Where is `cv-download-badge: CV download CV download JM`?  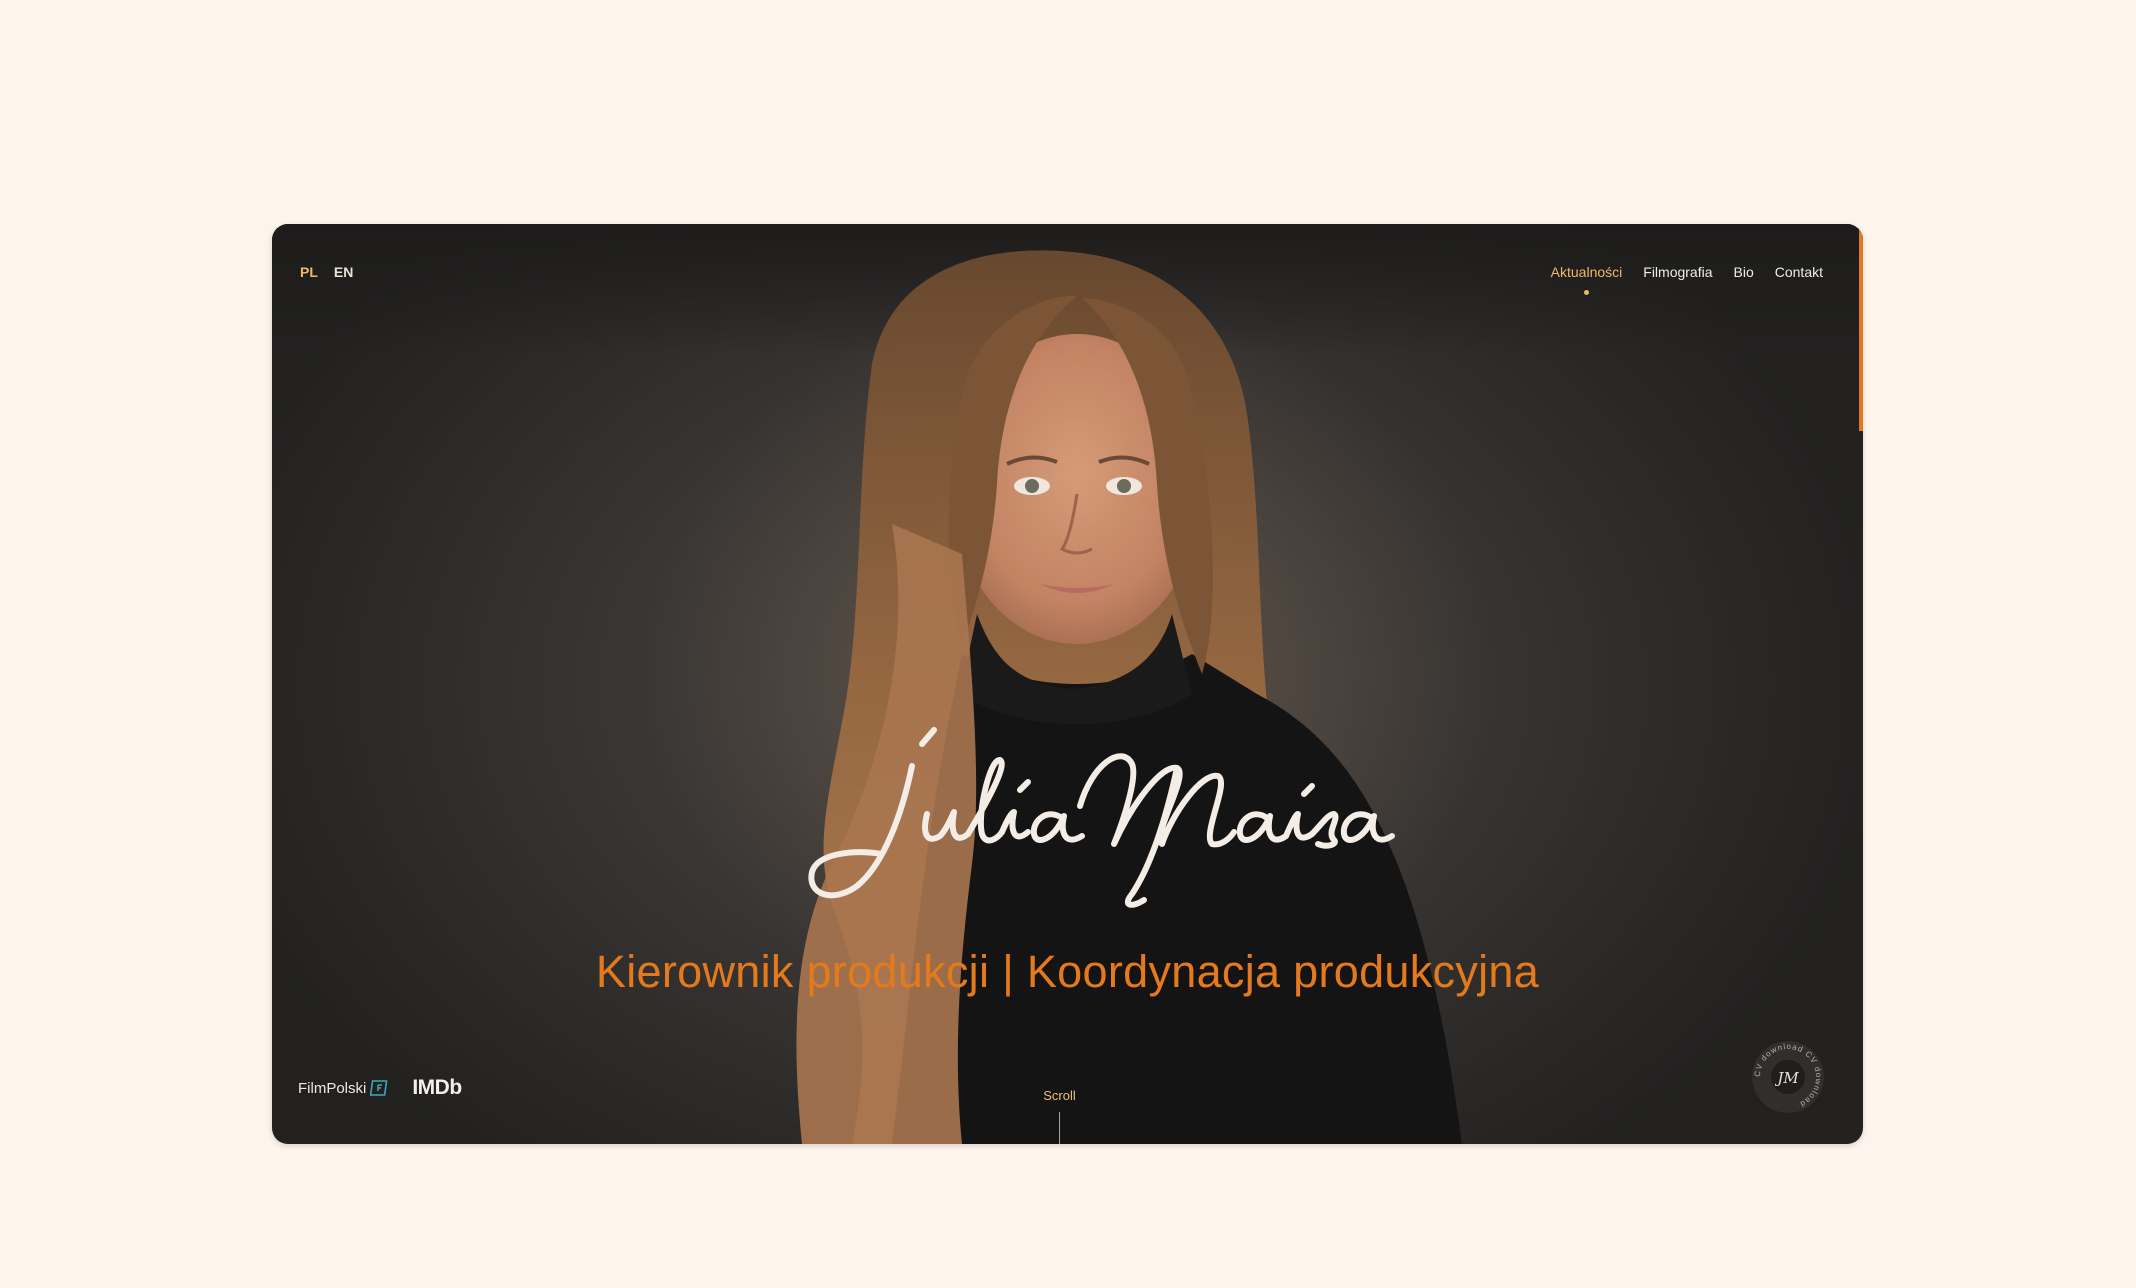
cv-download-badge: CV download CV download JM is located at coordinates (1788, 1077).